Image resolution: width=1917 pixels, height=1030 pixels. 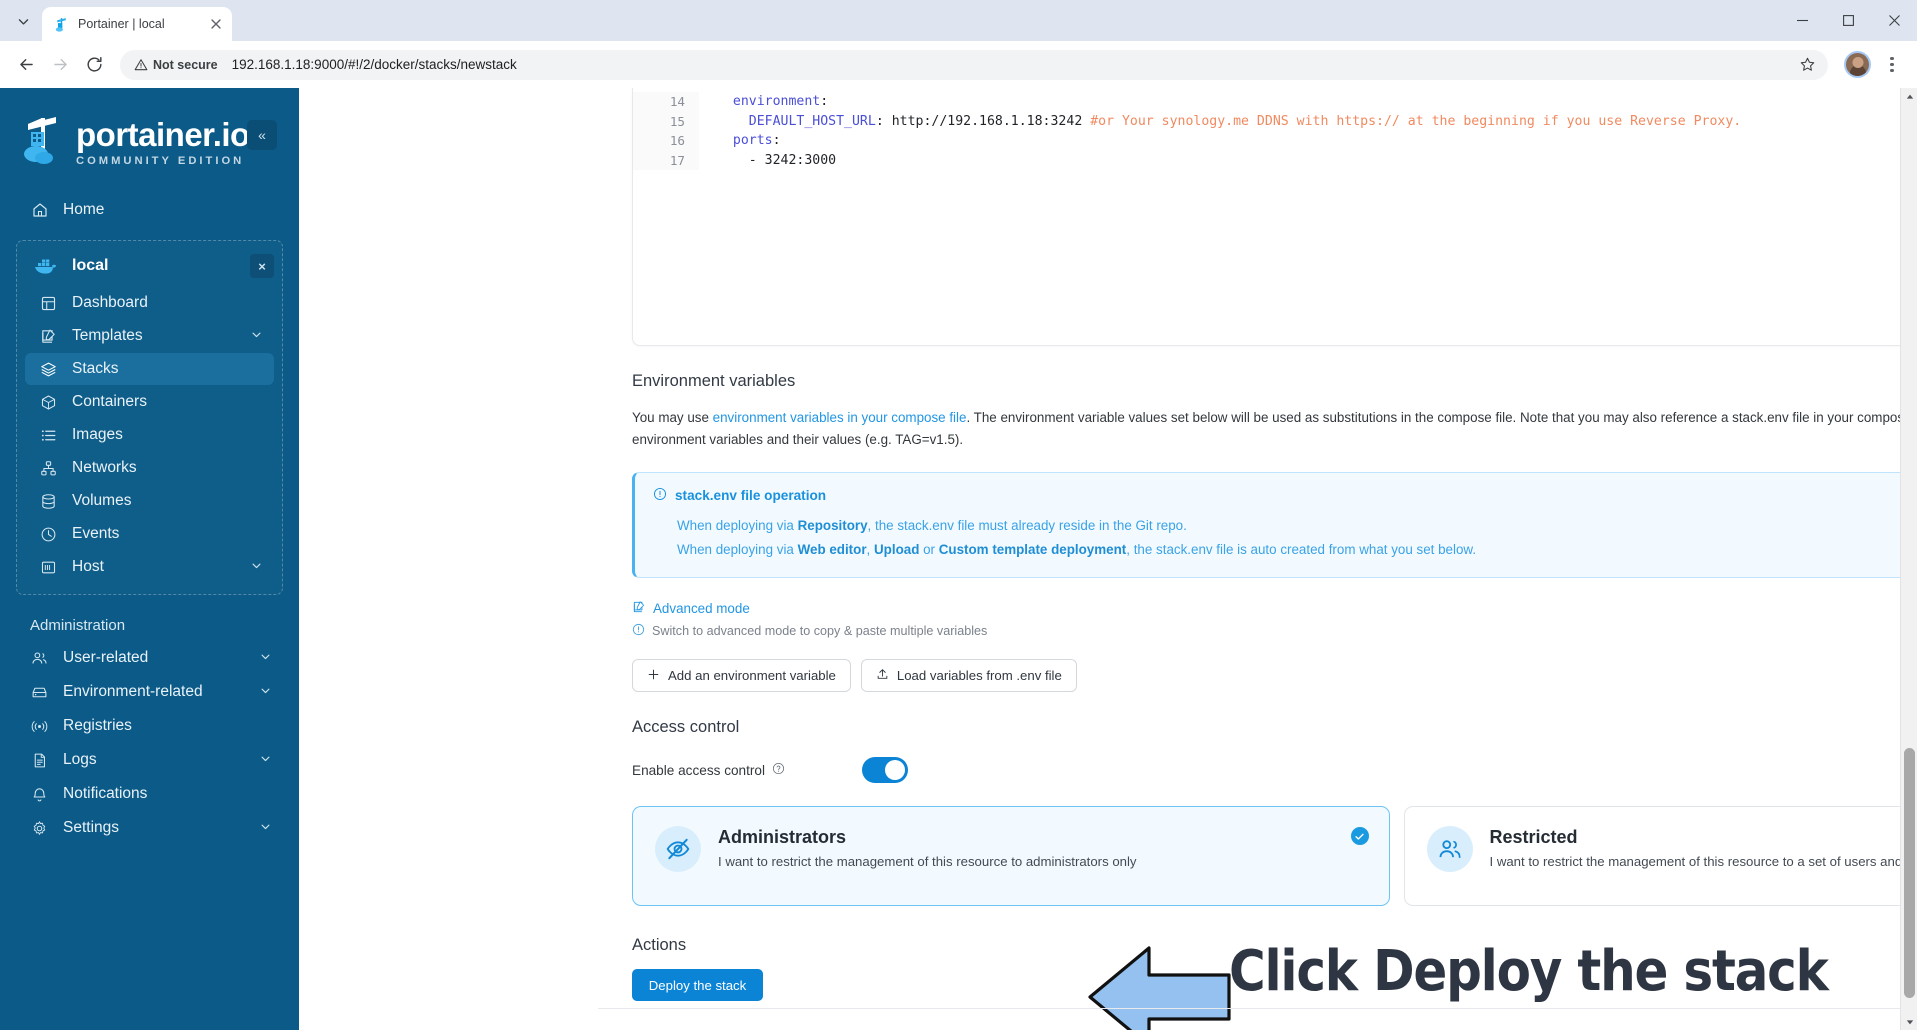 What do you see at coordinates (262, 266) in the screenshot?
I see `close-icon: ×` at bounding box center [262, 266].